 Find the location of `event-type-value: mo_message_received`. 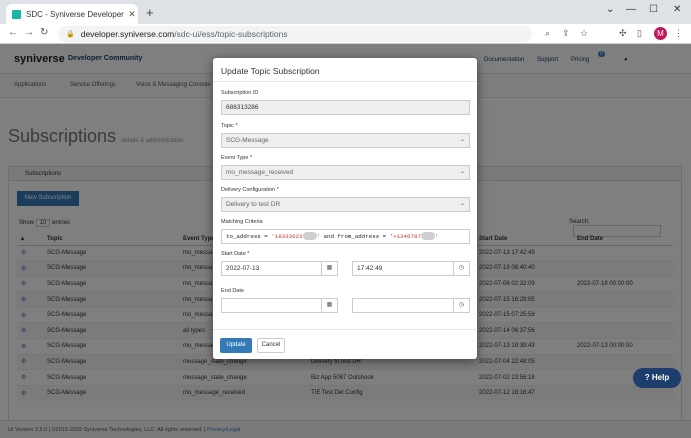

event-type-value: mo_message_received is located at coordinates (260, 172).